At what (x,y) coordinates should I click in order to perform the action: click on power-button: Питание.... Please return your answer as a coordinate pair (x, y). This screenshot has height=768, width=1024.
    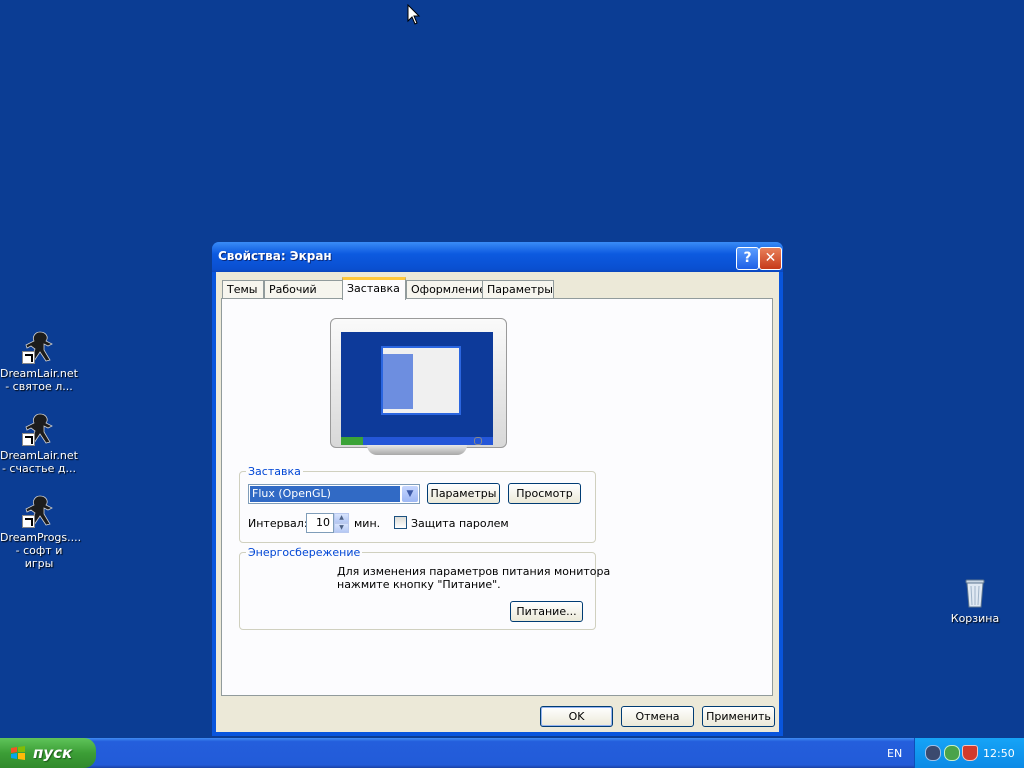
    Looking at the image, I should click on (546, 611).